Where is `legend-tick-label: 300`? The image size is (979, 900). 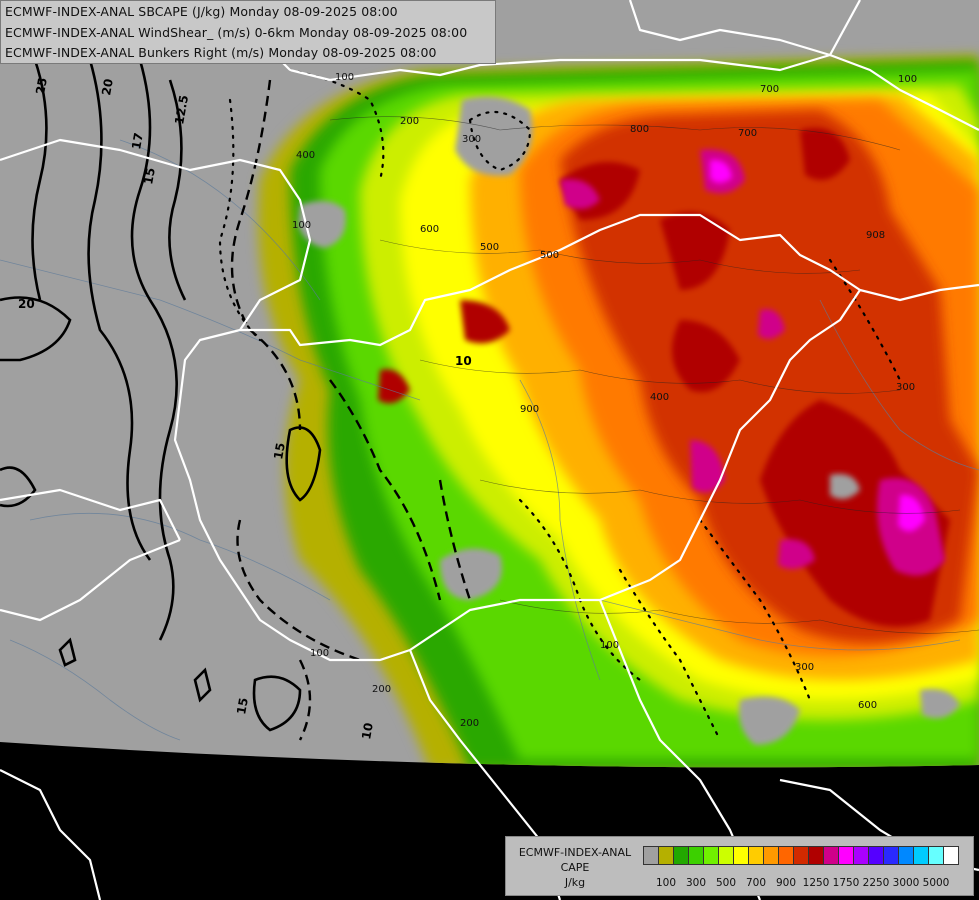
legend-tick-label: 300 is located at coordinates (696, 883).